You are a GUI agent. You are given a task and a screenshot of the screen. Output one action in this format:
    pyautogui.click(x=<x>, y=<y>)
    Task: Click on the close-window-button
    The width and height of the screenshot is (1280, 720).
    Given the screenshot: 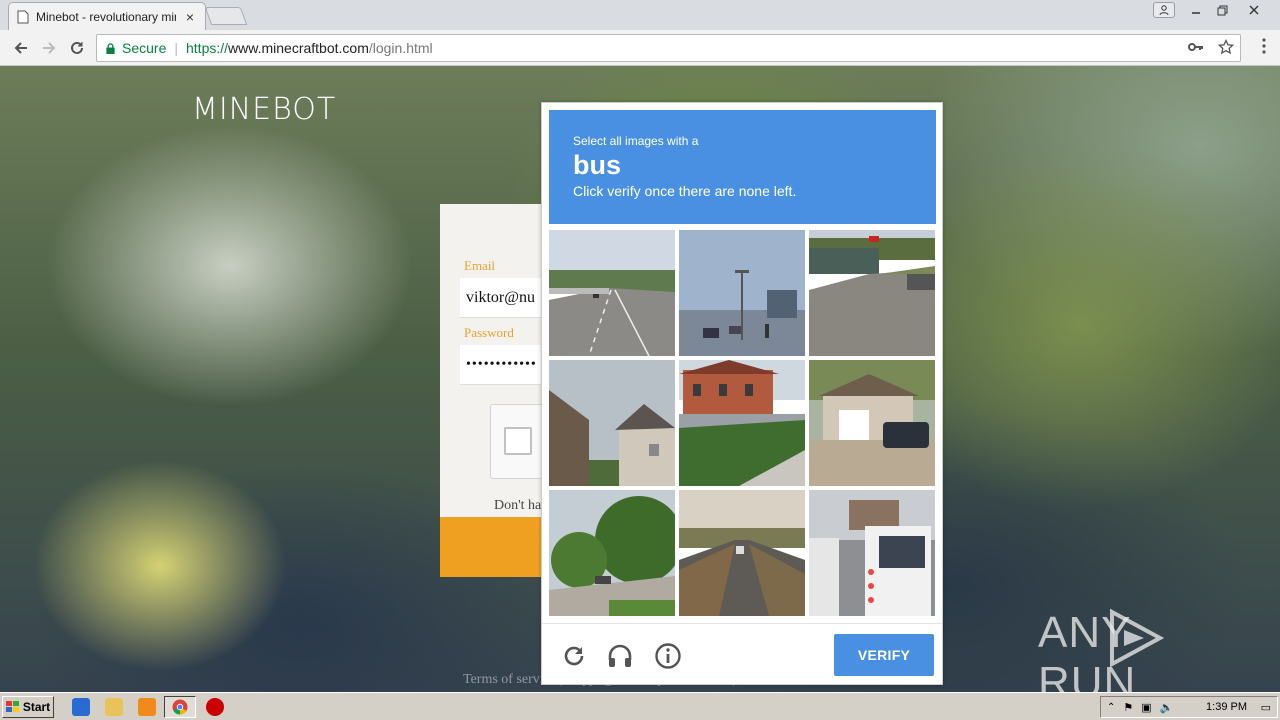 What is the action you would take?
    pyautogui.click(x=1254, y=10)
    